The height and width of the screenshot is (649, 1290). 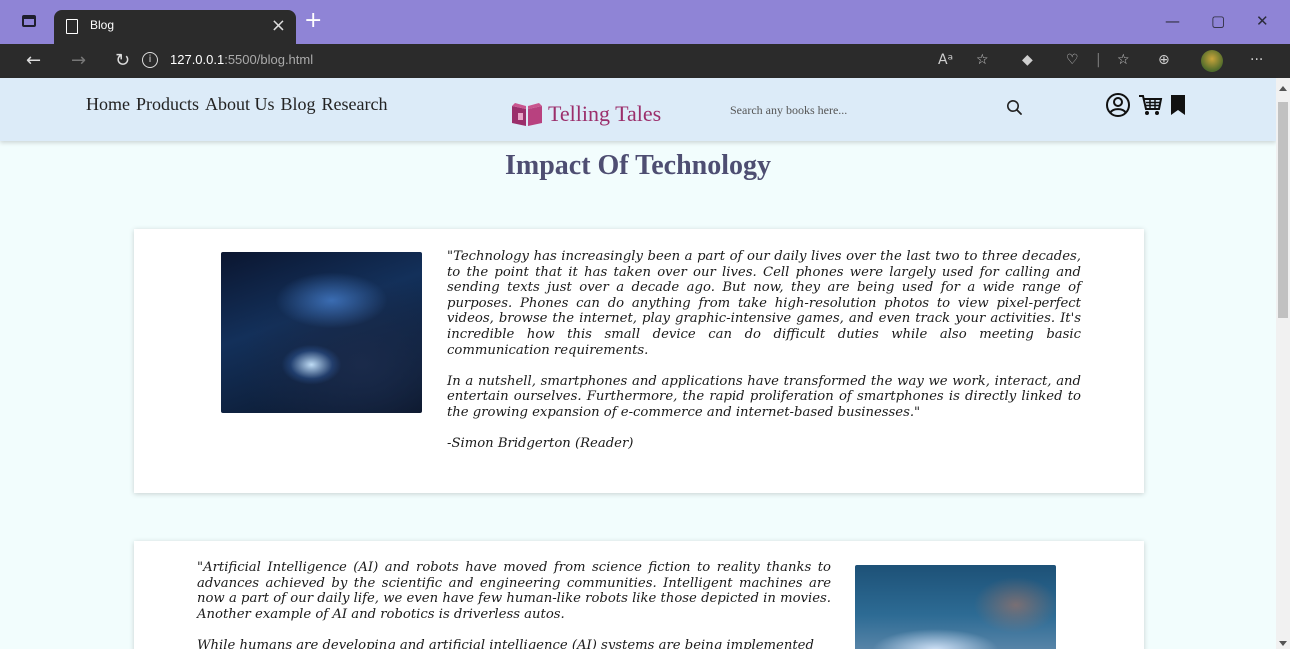 What do you see at coordinates (1212, 61) in the screenshot?
I see `profile-avatar` at bounding box center [1212, 61].